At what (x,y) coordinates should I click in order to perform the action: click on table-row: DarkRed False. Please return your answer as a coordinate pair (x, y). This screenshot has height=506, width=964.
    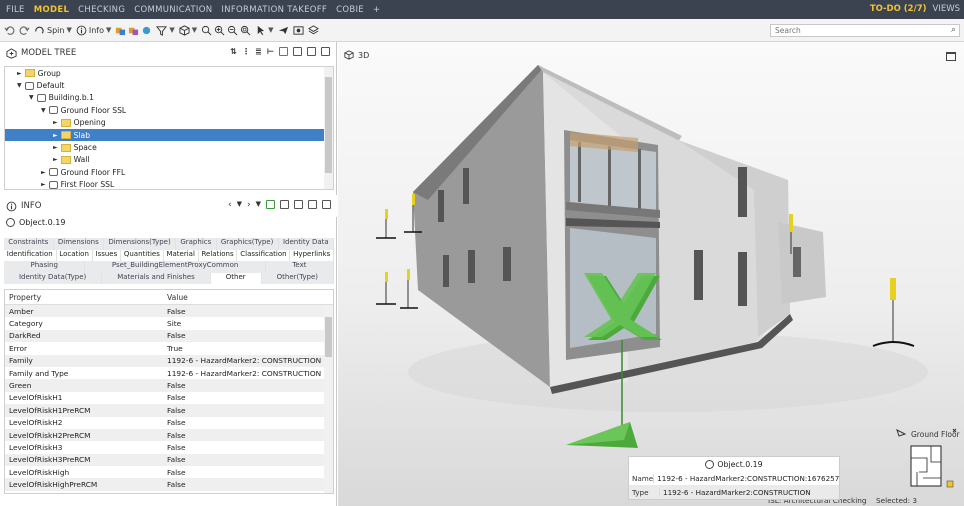
    Looking at the image, I should click on (169, 336).